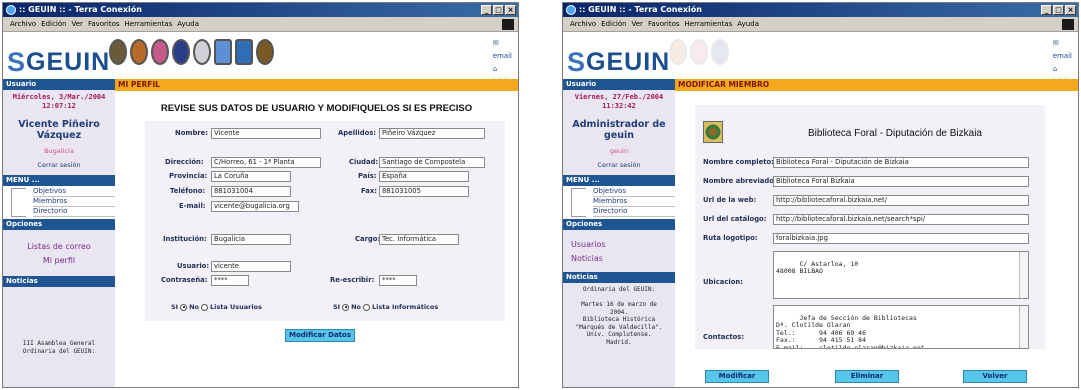  Describe the element at coordinates (901, 162) in the screenshot. I see `nombre-completo-field: Biblioteca Foral - Diputación de Bizkaia` at that location.